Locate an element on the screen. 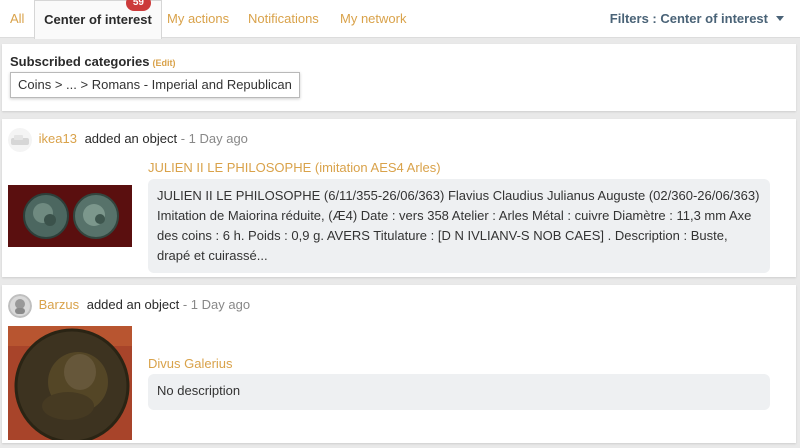 Image resolution: width=800 pixels, height=448 pixels. feed-item-header: ikea13 added an object - 1 Day ago is located at coordinates (128, 139).